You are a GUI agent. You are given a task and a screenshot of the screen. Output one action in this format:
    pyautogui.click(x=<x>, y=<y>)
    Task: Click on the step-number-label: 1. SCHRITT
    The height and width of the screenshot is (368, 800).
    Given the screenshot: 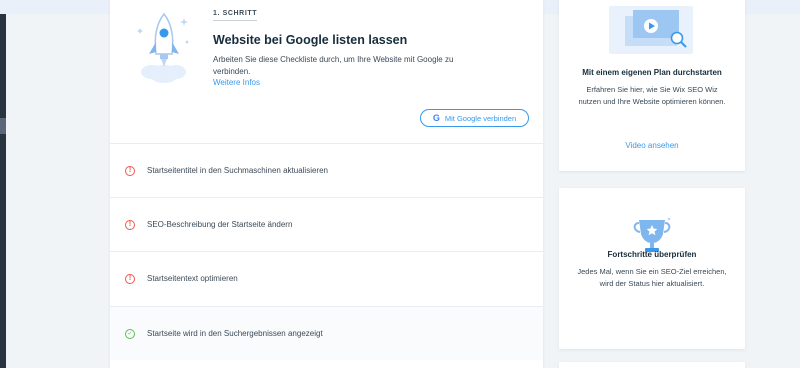 What is the action you would take?
    pyautogui.click(x=235, y=15)
    